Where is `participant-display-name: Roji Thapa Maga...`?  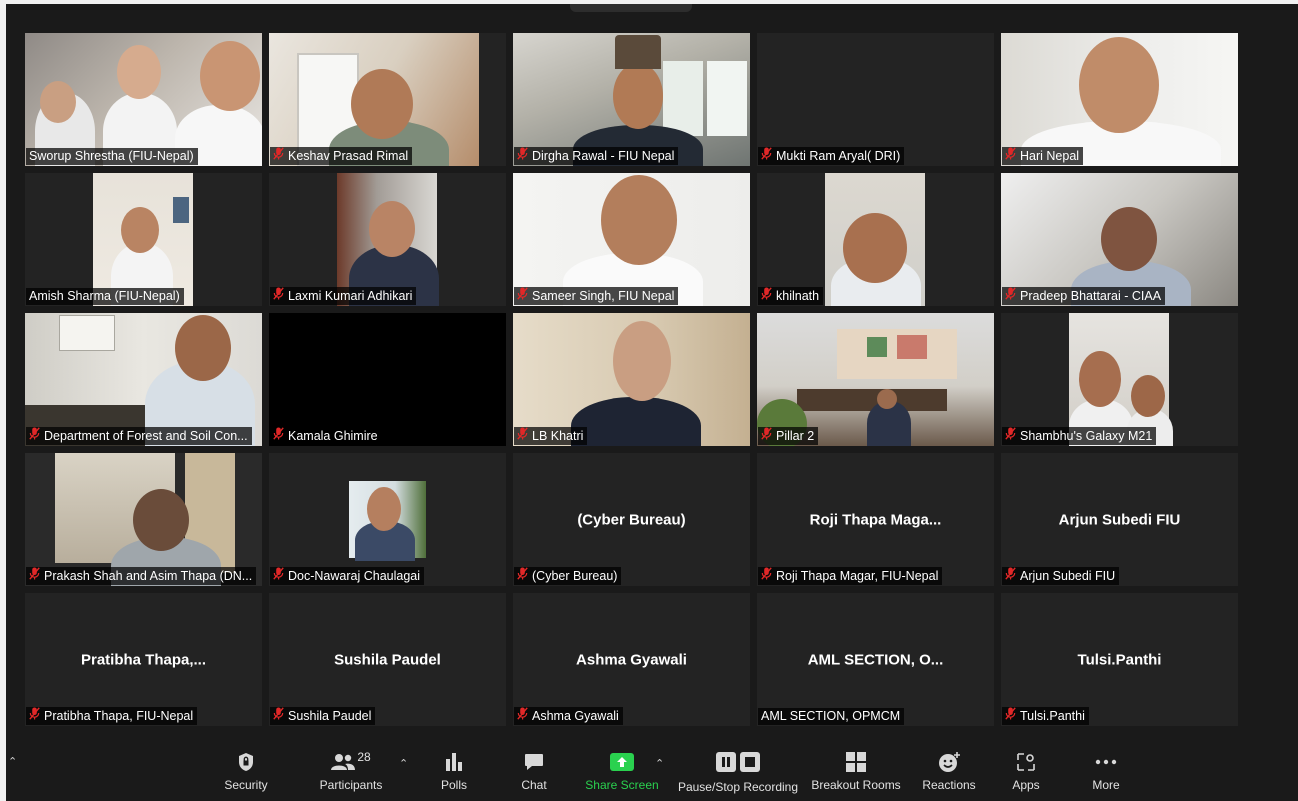 participant-display-name: Roji Thapa Maga... is located at coordinates (875, 519).